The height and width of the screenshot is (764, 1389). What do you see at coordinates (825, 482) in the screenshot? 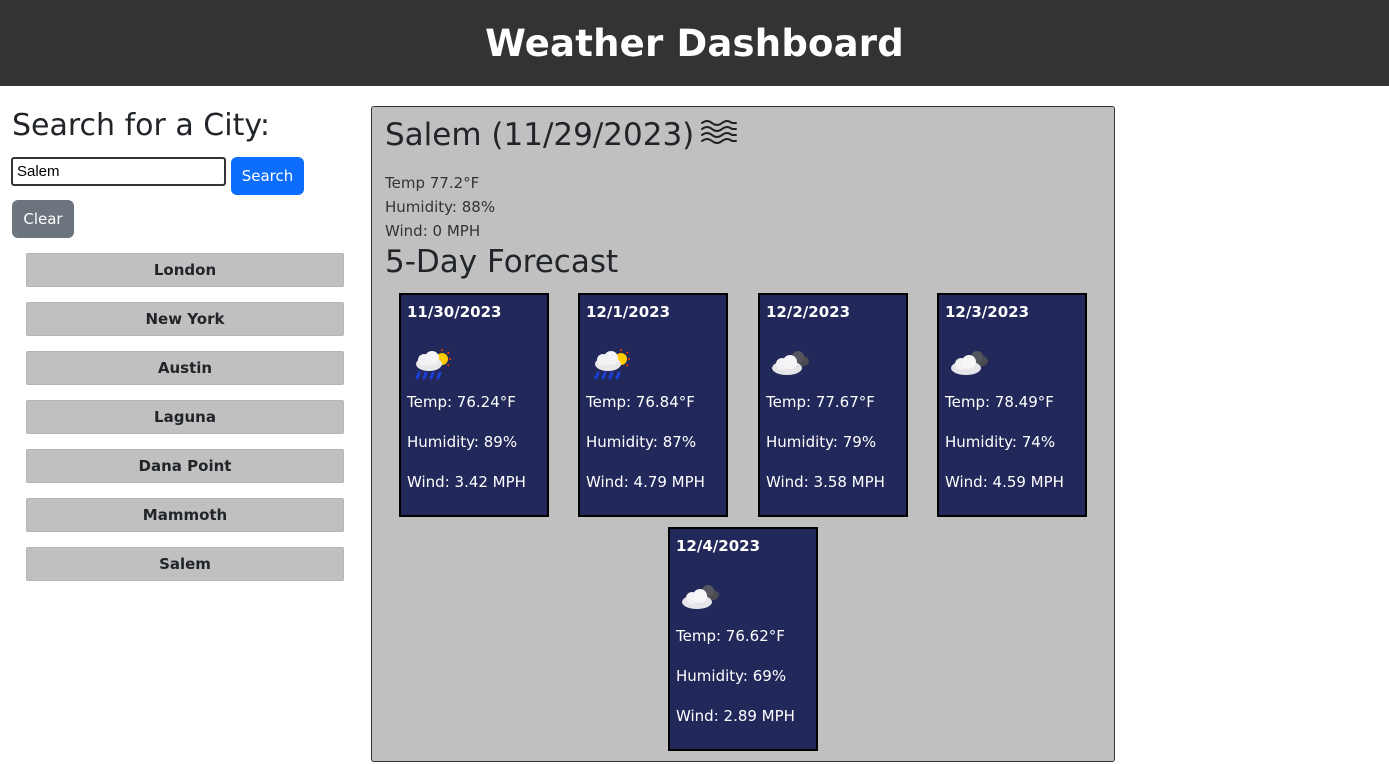
I see `forecast-wind: Wind: 3.58 MPH` at bounding box center [825, 482].